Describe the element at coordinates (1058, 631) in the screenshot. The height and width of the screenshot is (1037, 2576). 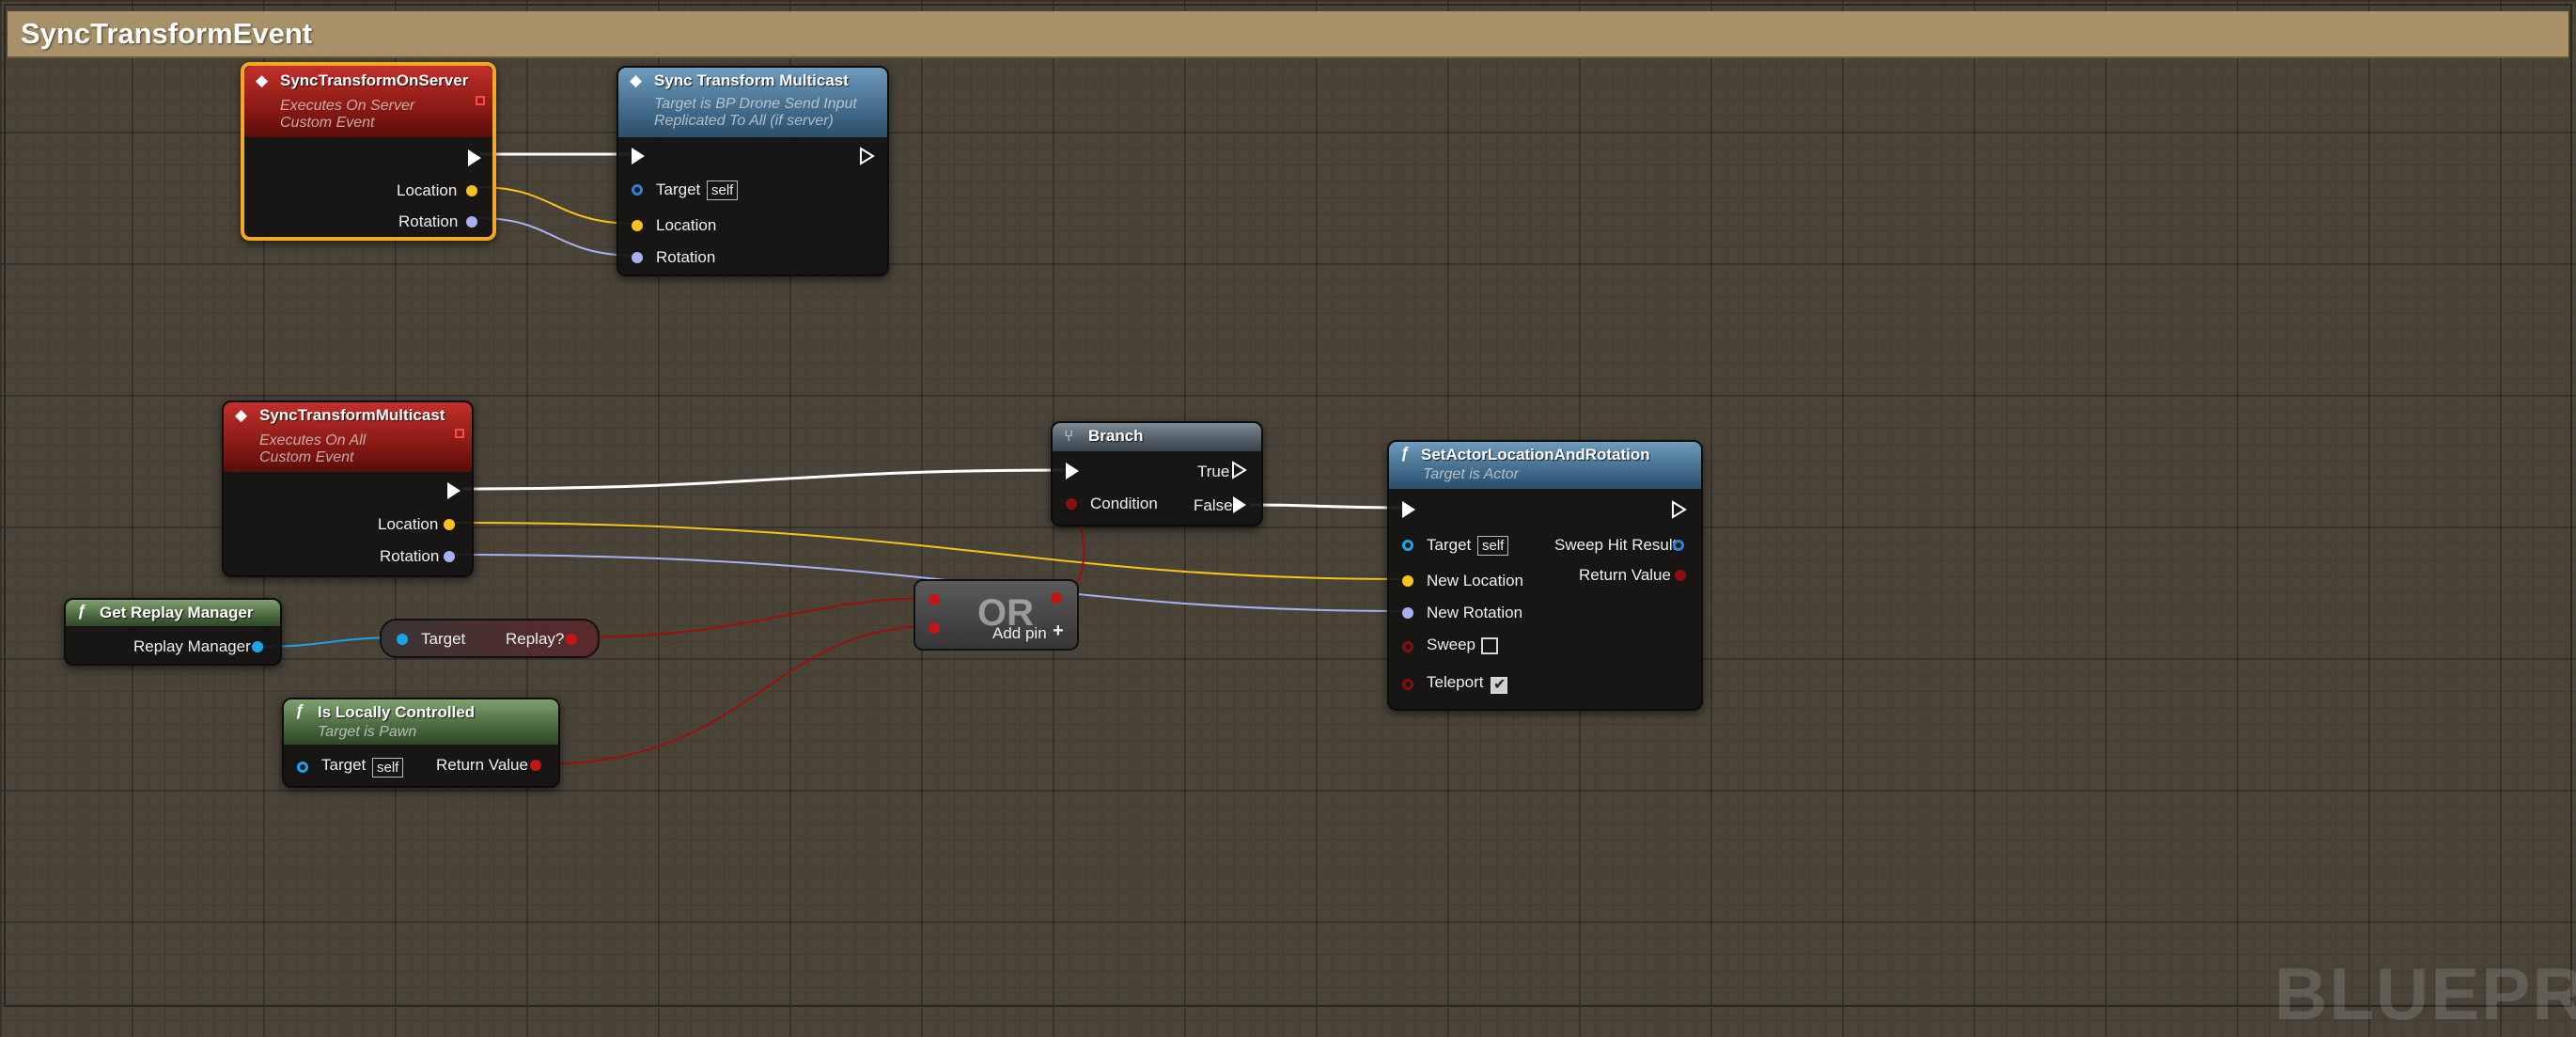
I see `plus-icon: +` at that location.